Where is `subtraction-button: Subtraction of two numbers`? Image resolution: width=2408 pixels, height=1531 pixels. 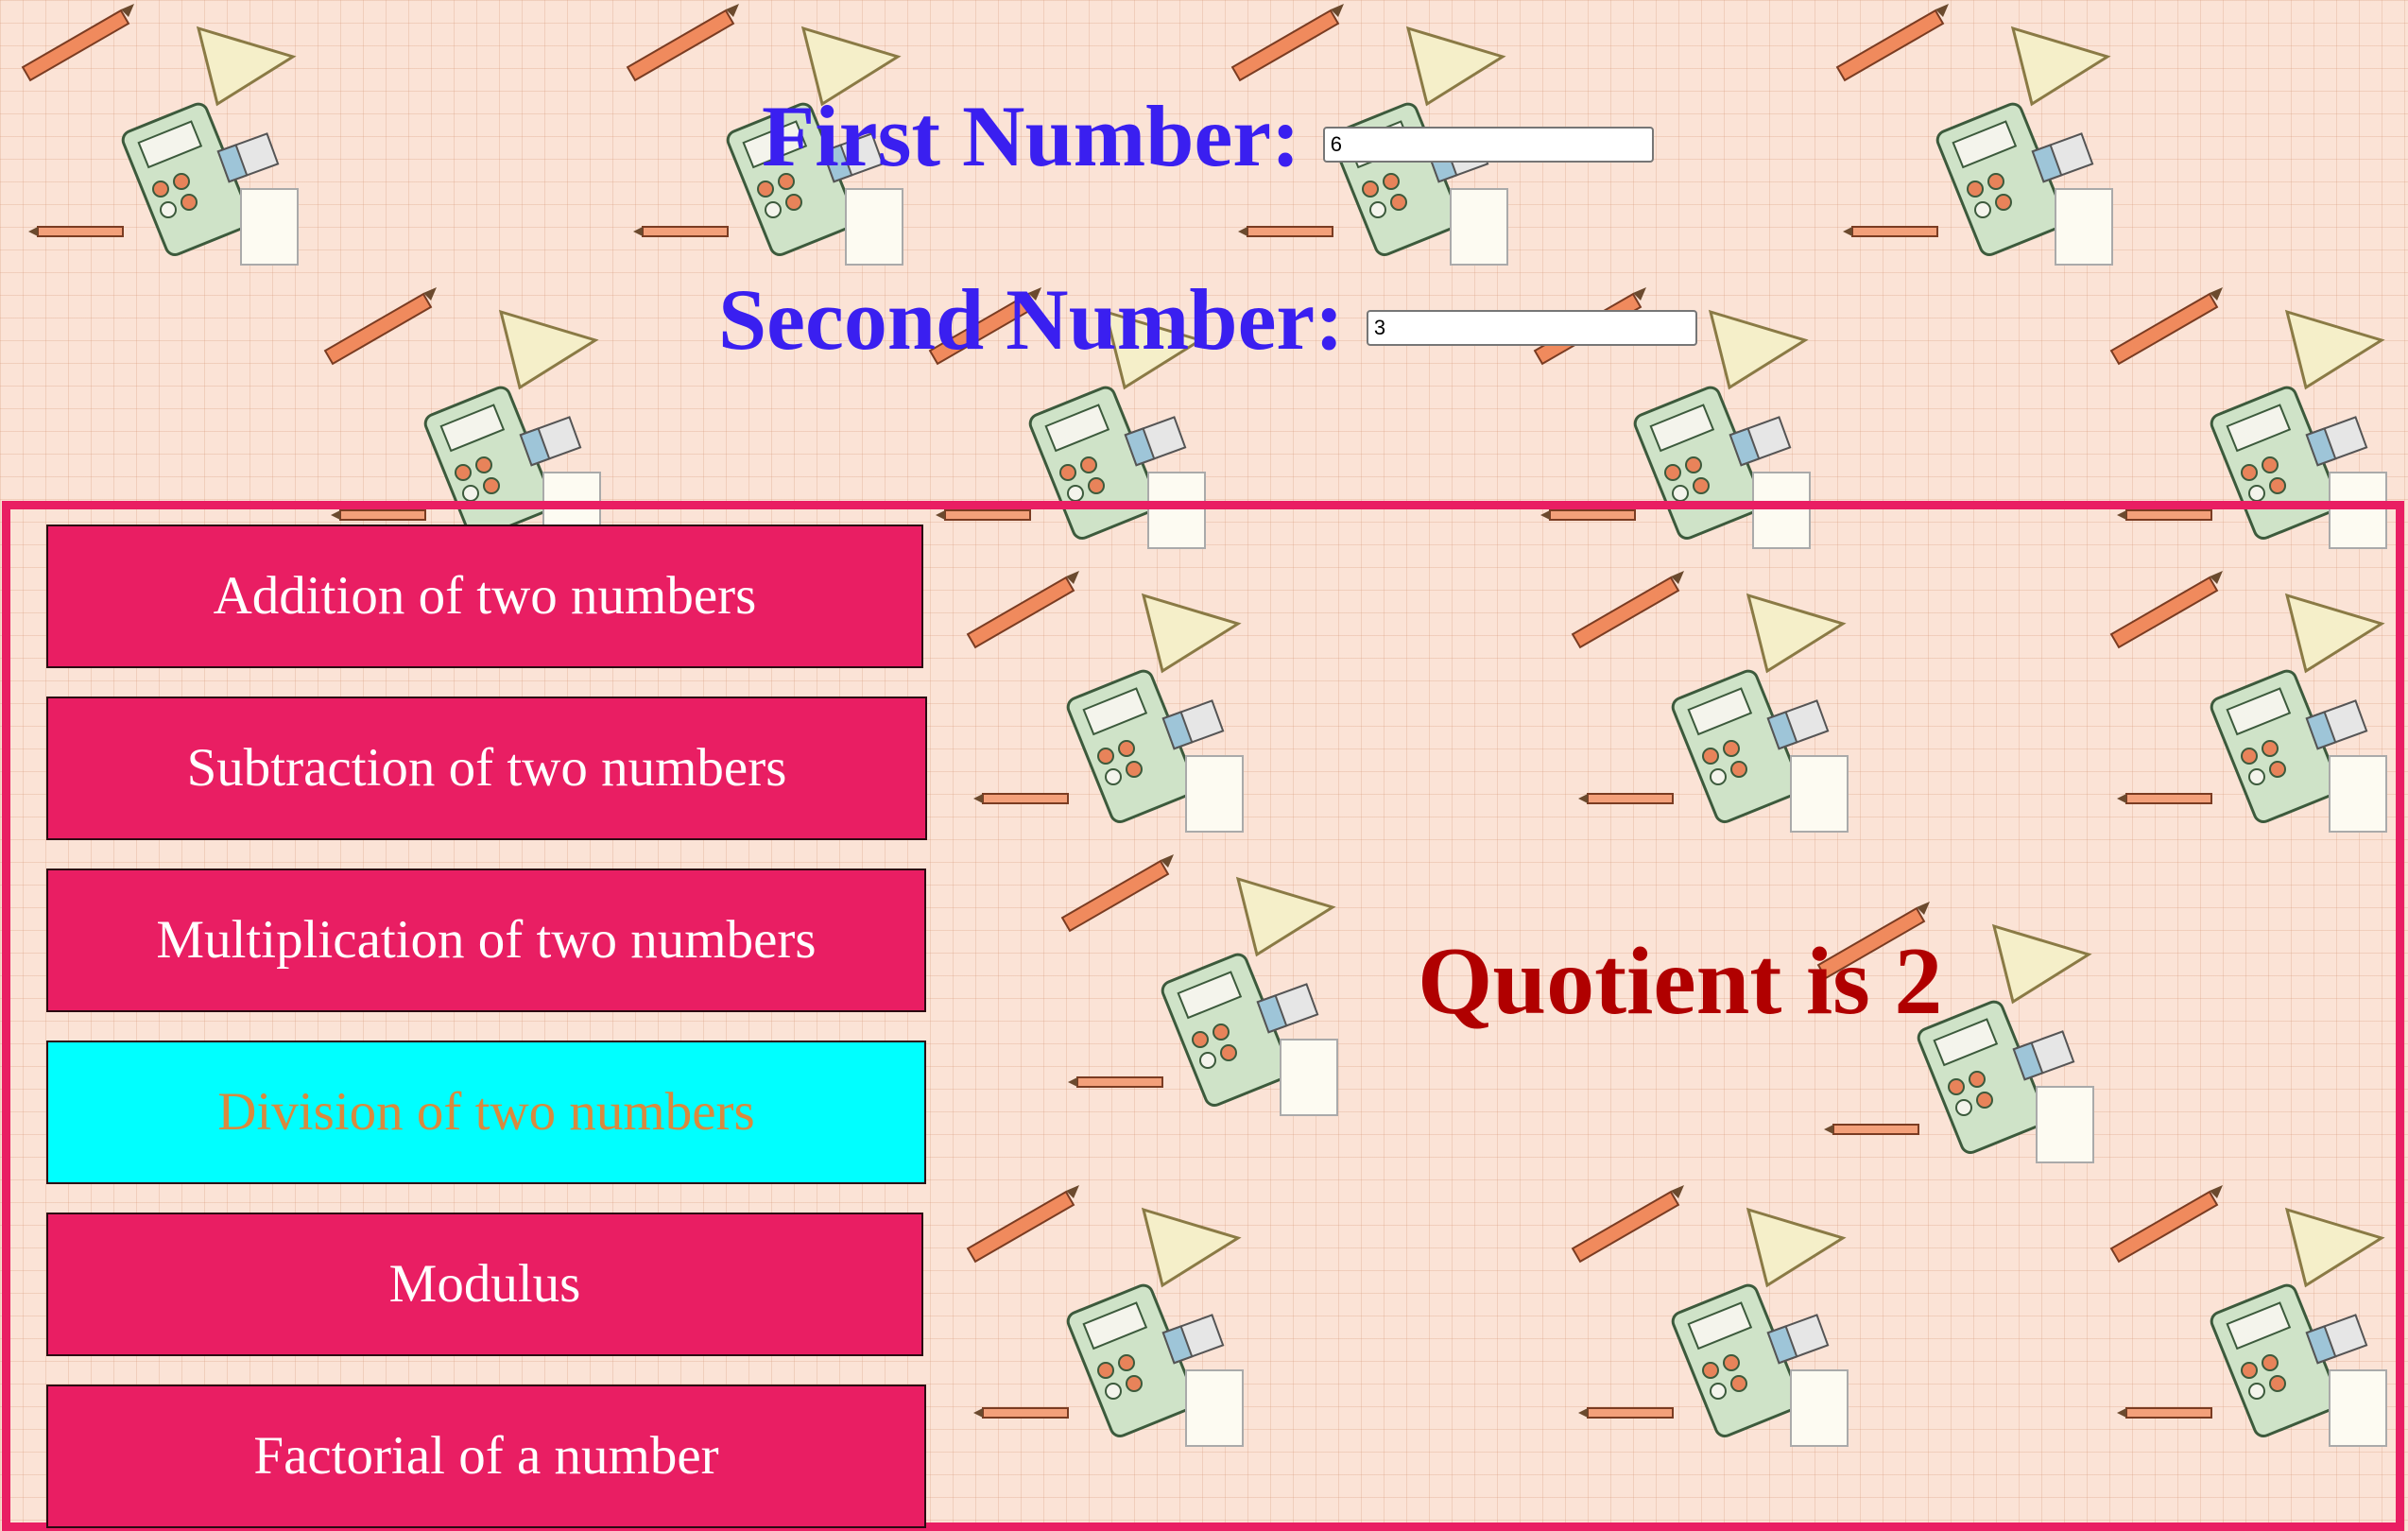
subtraction-button: Subtraction of two numbers is located at coordinates (487, 768).